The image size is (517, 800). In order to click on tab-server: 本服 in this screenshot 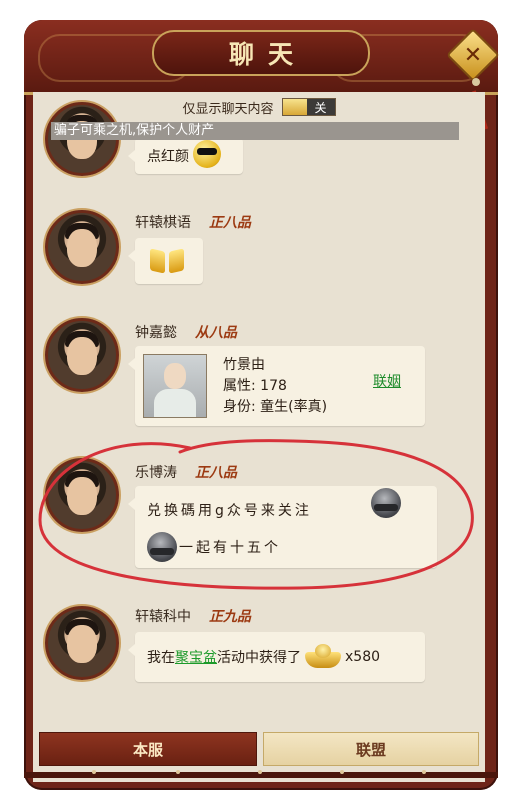, I will do `click(148, 749)`.